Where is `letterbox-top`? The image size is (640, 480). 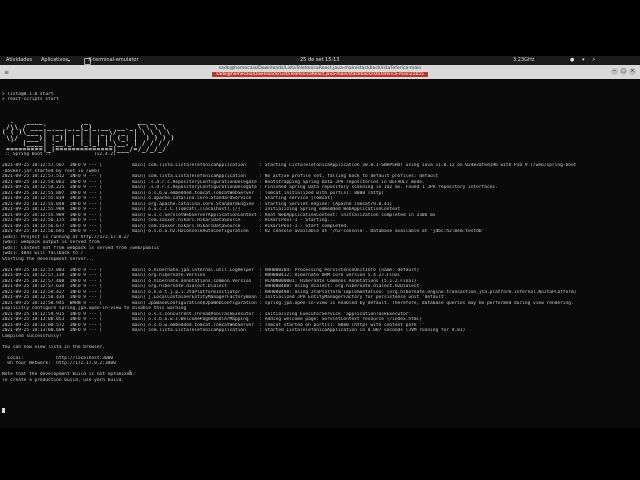 letterbox-top is located at coordinates (320, 28).